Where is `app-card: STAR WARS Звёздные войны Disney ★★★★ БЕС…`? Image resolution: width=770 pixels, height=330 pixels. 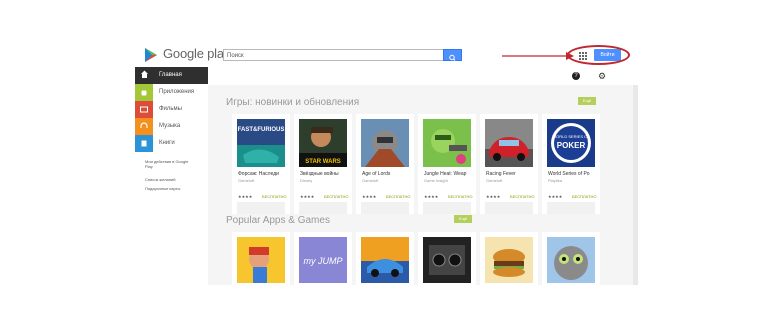
app-card: STAR WARS Звёздные войны Disney ★★★★ БЕС… is located at coordinates (323, 164).